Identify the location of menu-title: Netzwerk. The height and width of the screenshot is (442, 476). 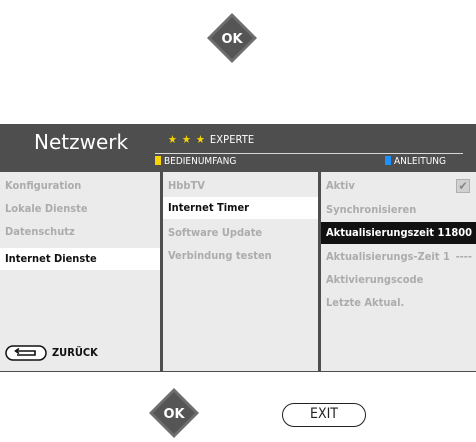
(81, 142).